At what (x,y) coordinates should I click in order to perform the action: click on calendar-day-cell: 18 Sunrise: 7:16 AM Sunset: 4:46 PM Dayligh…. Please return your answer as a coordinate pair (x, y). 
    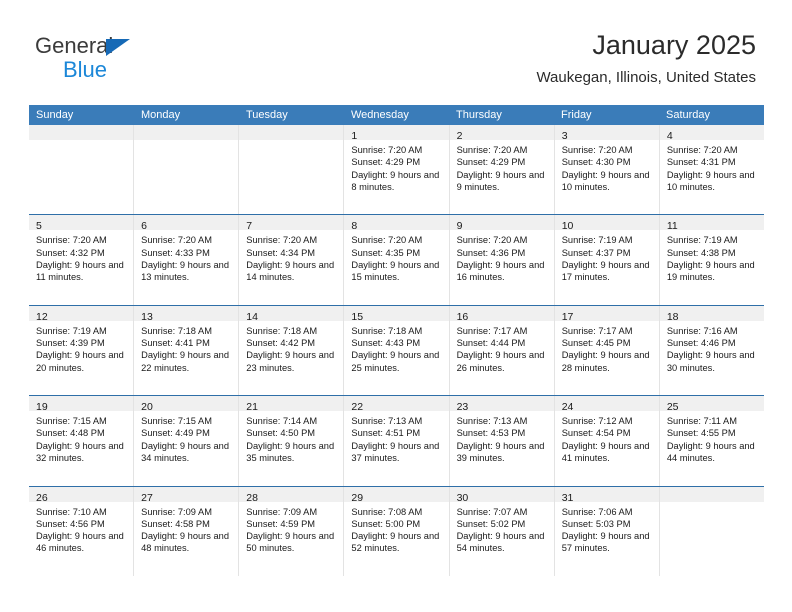
    Looking at the image, I should click on (711, 350).